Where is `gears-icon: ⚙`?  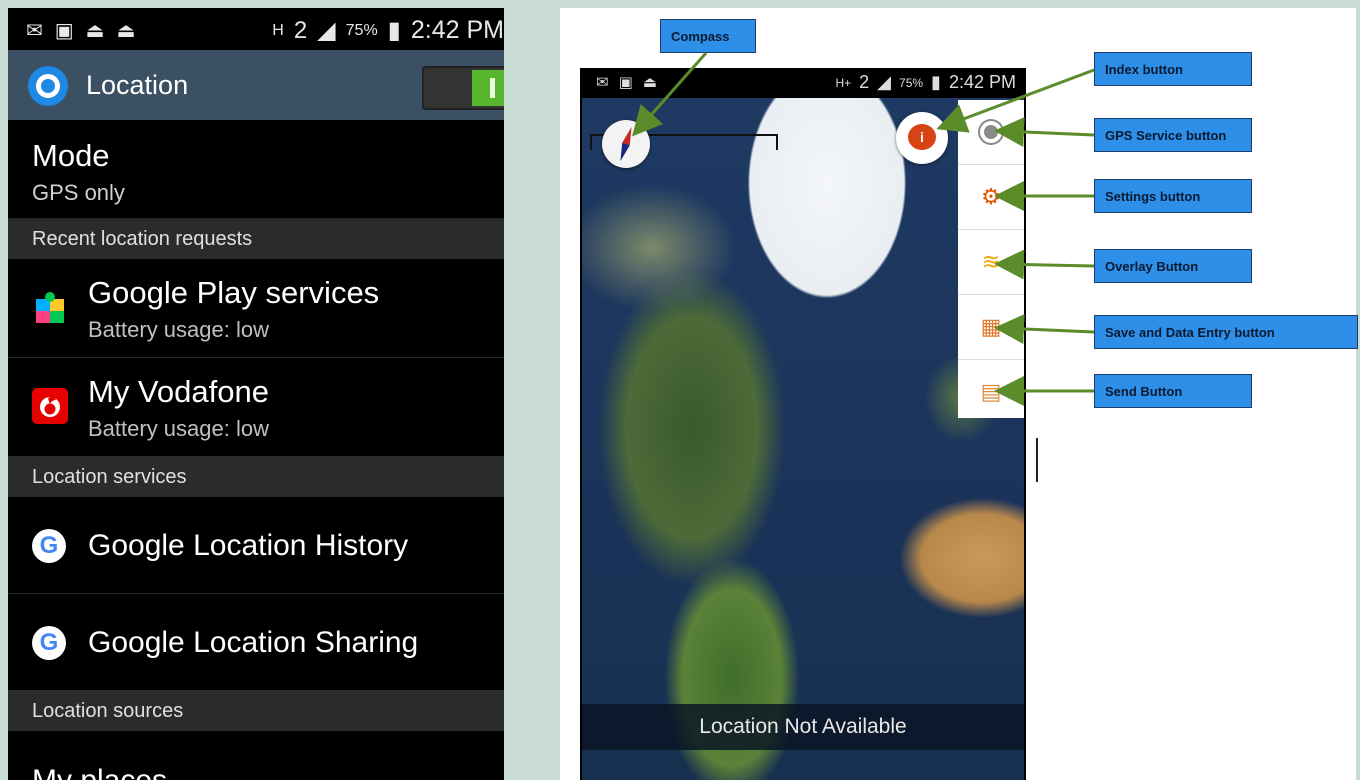 gears-icon: ⚙ is located at coordinates (991, 196).